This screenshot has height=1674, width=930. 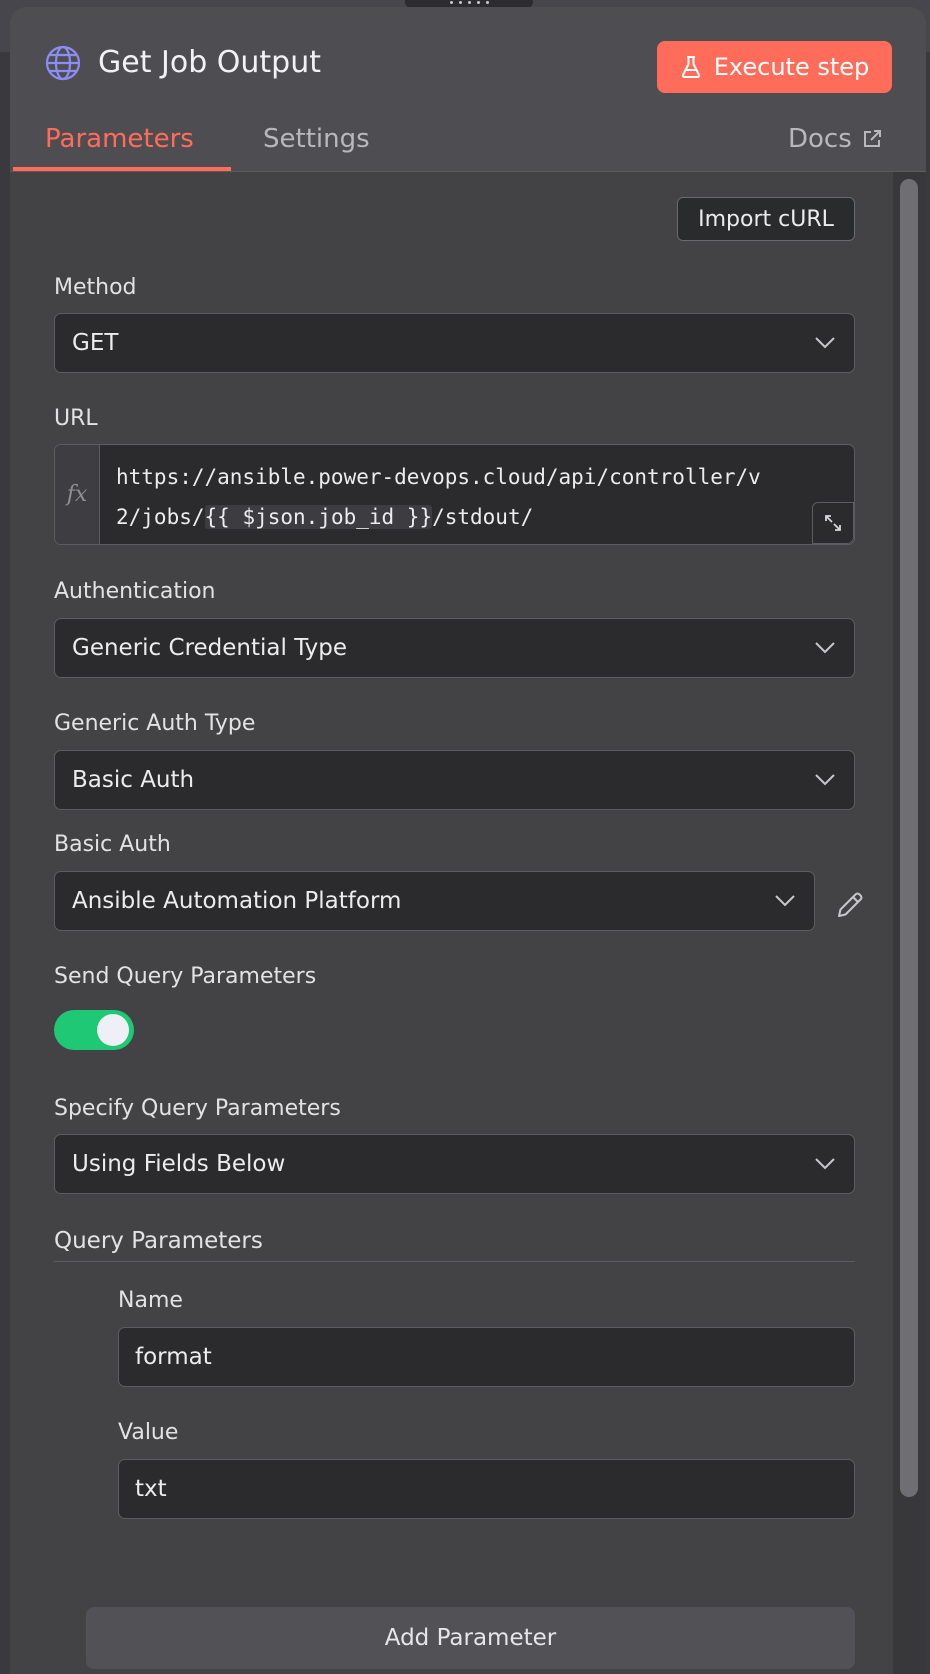 What do you see at coordinates (454, 1164) in the screenshot?
I see `specify-query-parameters-select: Using Fields Below` at bounding box center [454, 1164].